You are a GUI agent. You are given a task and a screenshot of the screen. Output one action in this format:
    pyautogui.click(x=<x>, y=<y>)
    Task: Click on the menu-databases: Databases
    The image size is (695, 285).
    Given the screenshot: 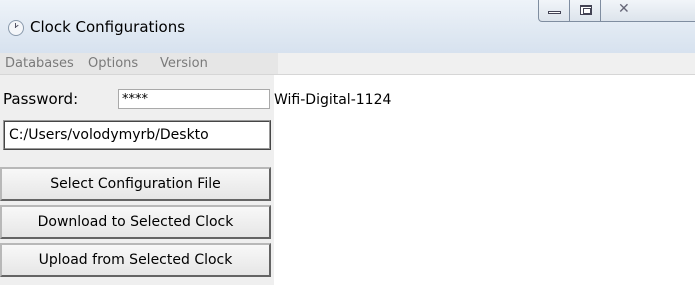 What is the action you would take?
    pyautogui.click(x=39, y=63)
    